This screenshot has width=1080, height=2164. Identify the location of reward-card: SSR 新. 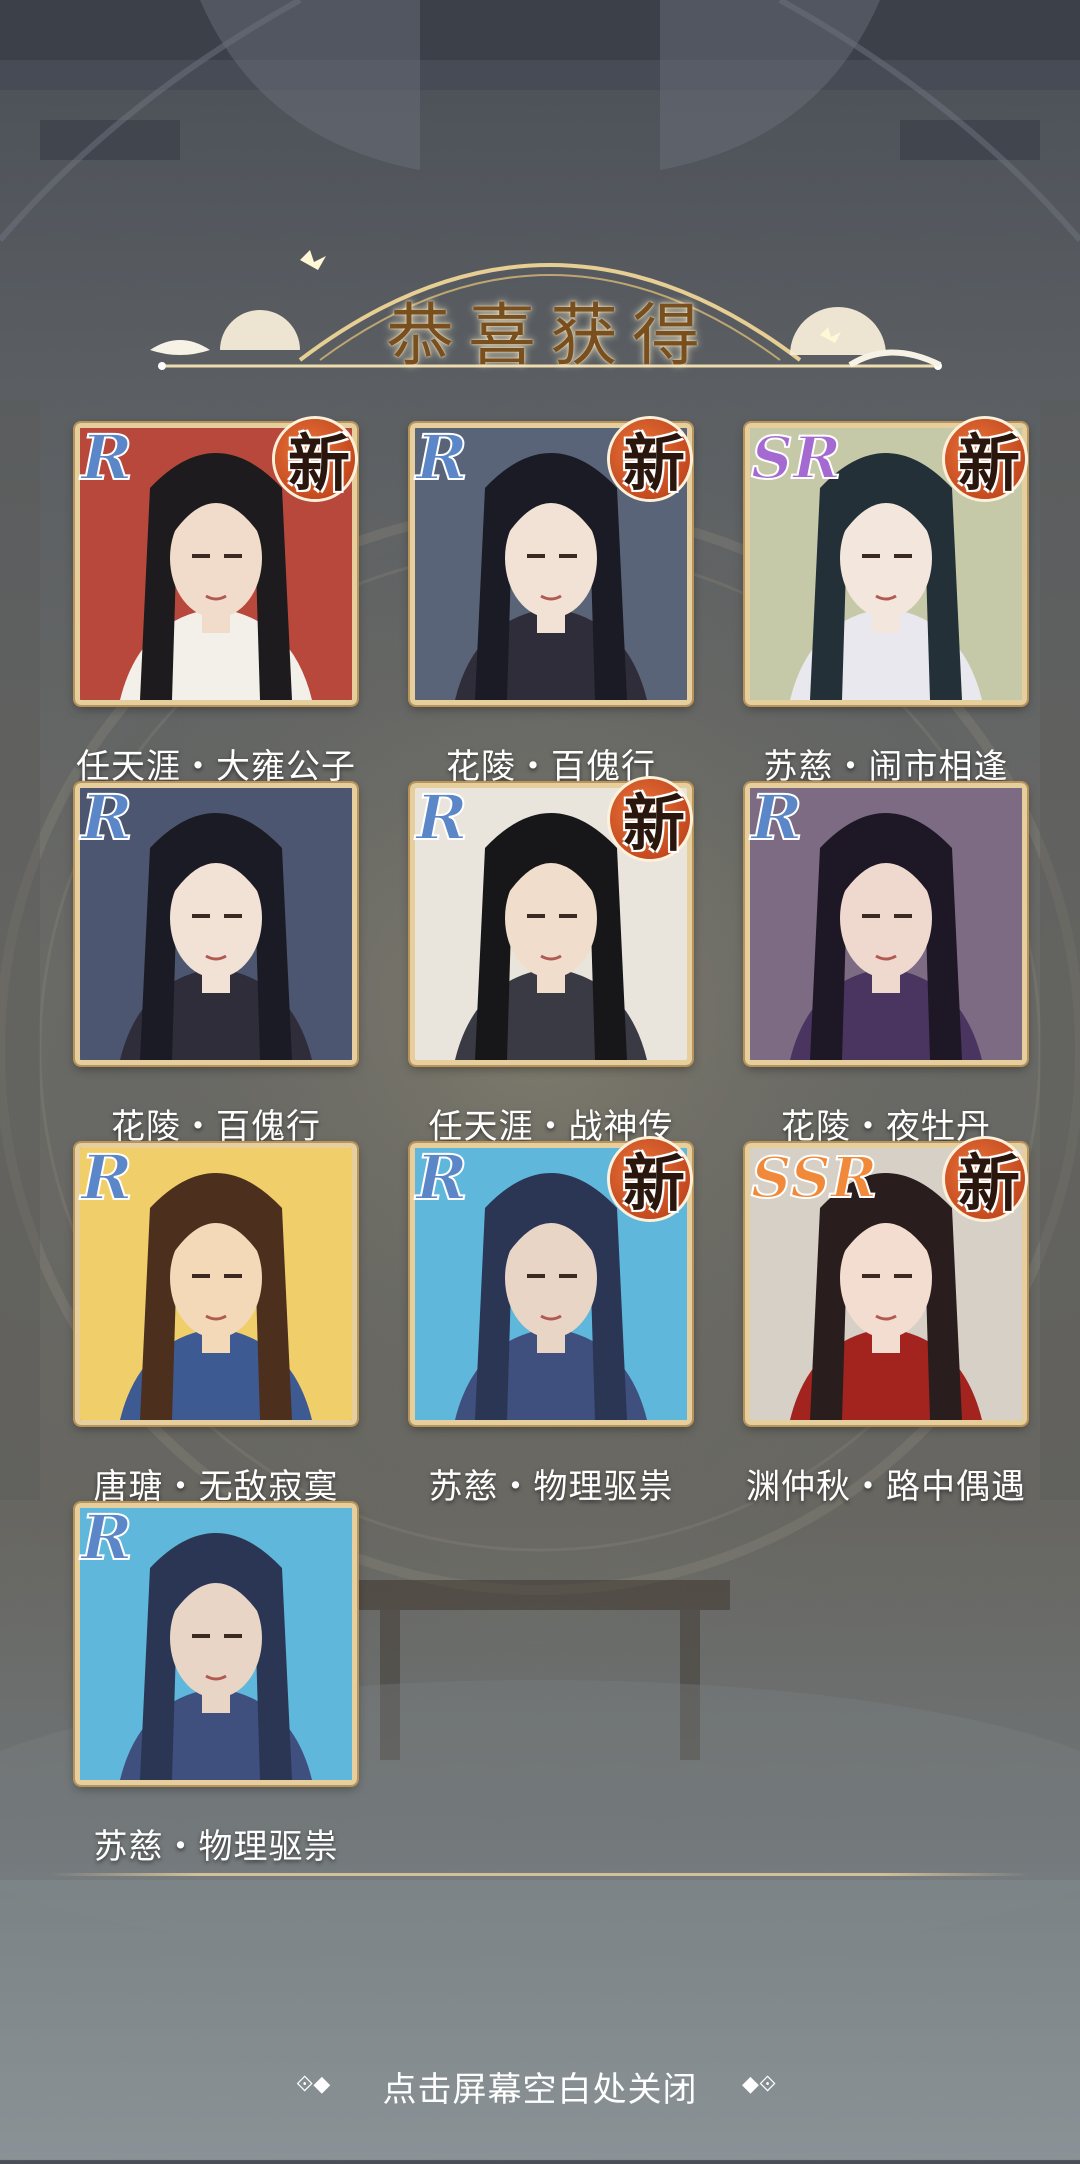
(886, 1282).